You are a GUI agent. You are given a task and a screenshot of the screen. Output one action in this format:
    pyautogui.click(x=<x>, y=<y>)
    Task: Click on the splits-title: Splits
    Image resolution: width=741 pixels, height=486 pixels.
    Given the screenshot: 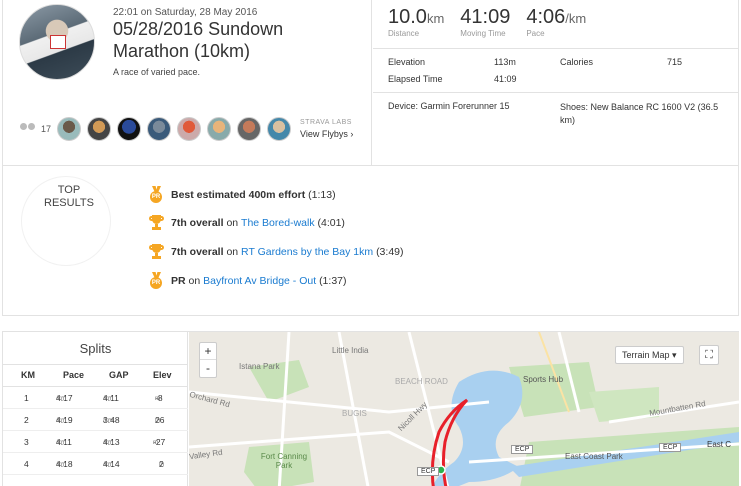 What is the action you would take?
    pyautogui.click(x=95, y=348)
    